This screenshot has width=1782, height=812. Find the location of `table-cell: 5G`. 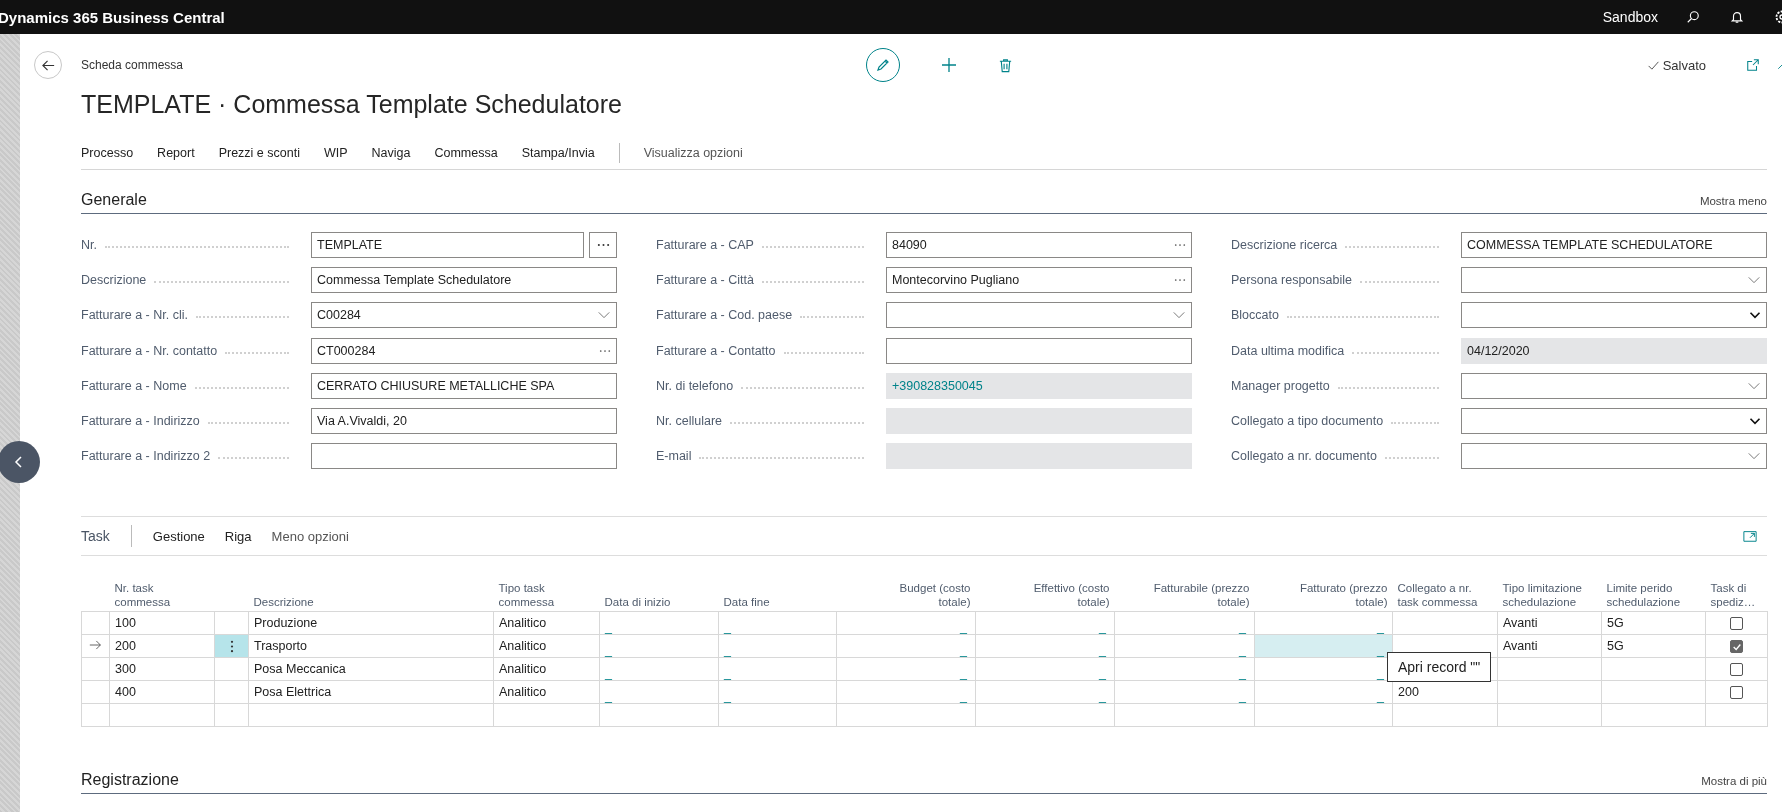

table-cell: 5G is located at coordinates (1615, 623).